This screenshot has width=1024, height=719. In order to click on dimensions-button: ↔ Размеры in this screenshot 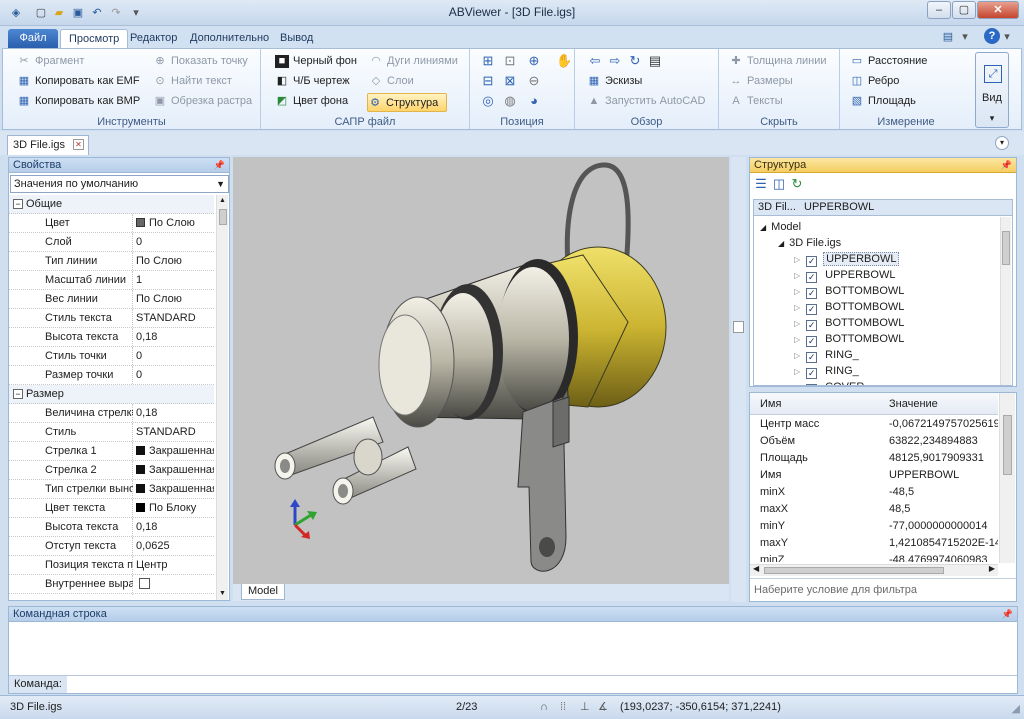, I will do `click(761, 81)`.